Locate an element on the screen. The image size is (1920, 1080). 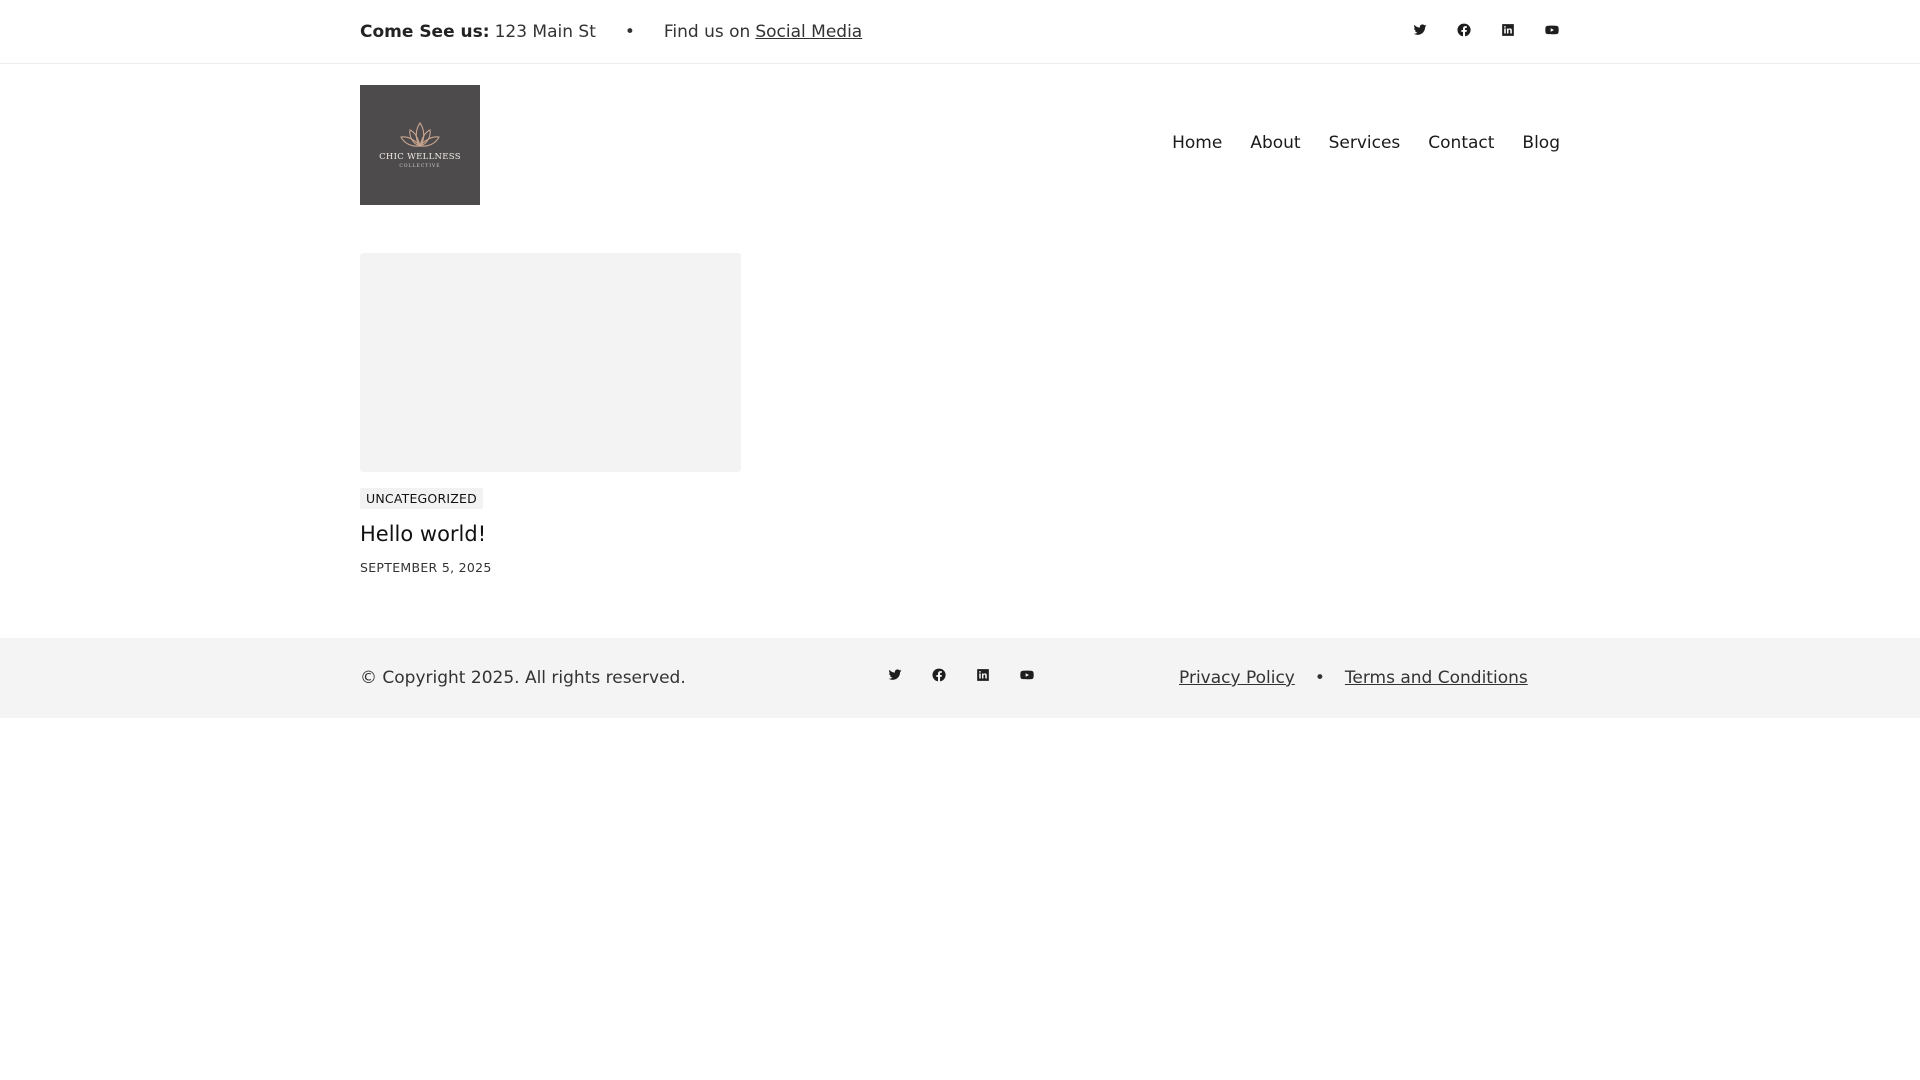
nav-blog: Blog is located at coordinates (1541, 143).